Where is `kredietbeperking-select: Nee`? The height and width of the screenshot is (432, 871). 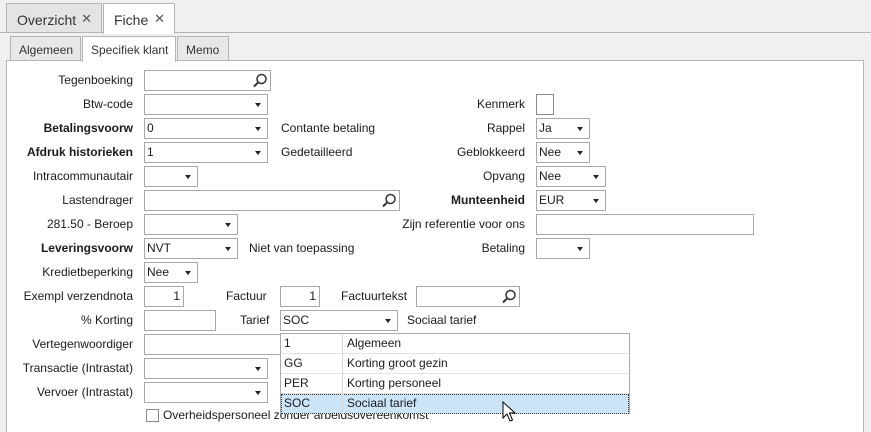 kredietbeperking-select: Nee is located at coordinates (171, 272).